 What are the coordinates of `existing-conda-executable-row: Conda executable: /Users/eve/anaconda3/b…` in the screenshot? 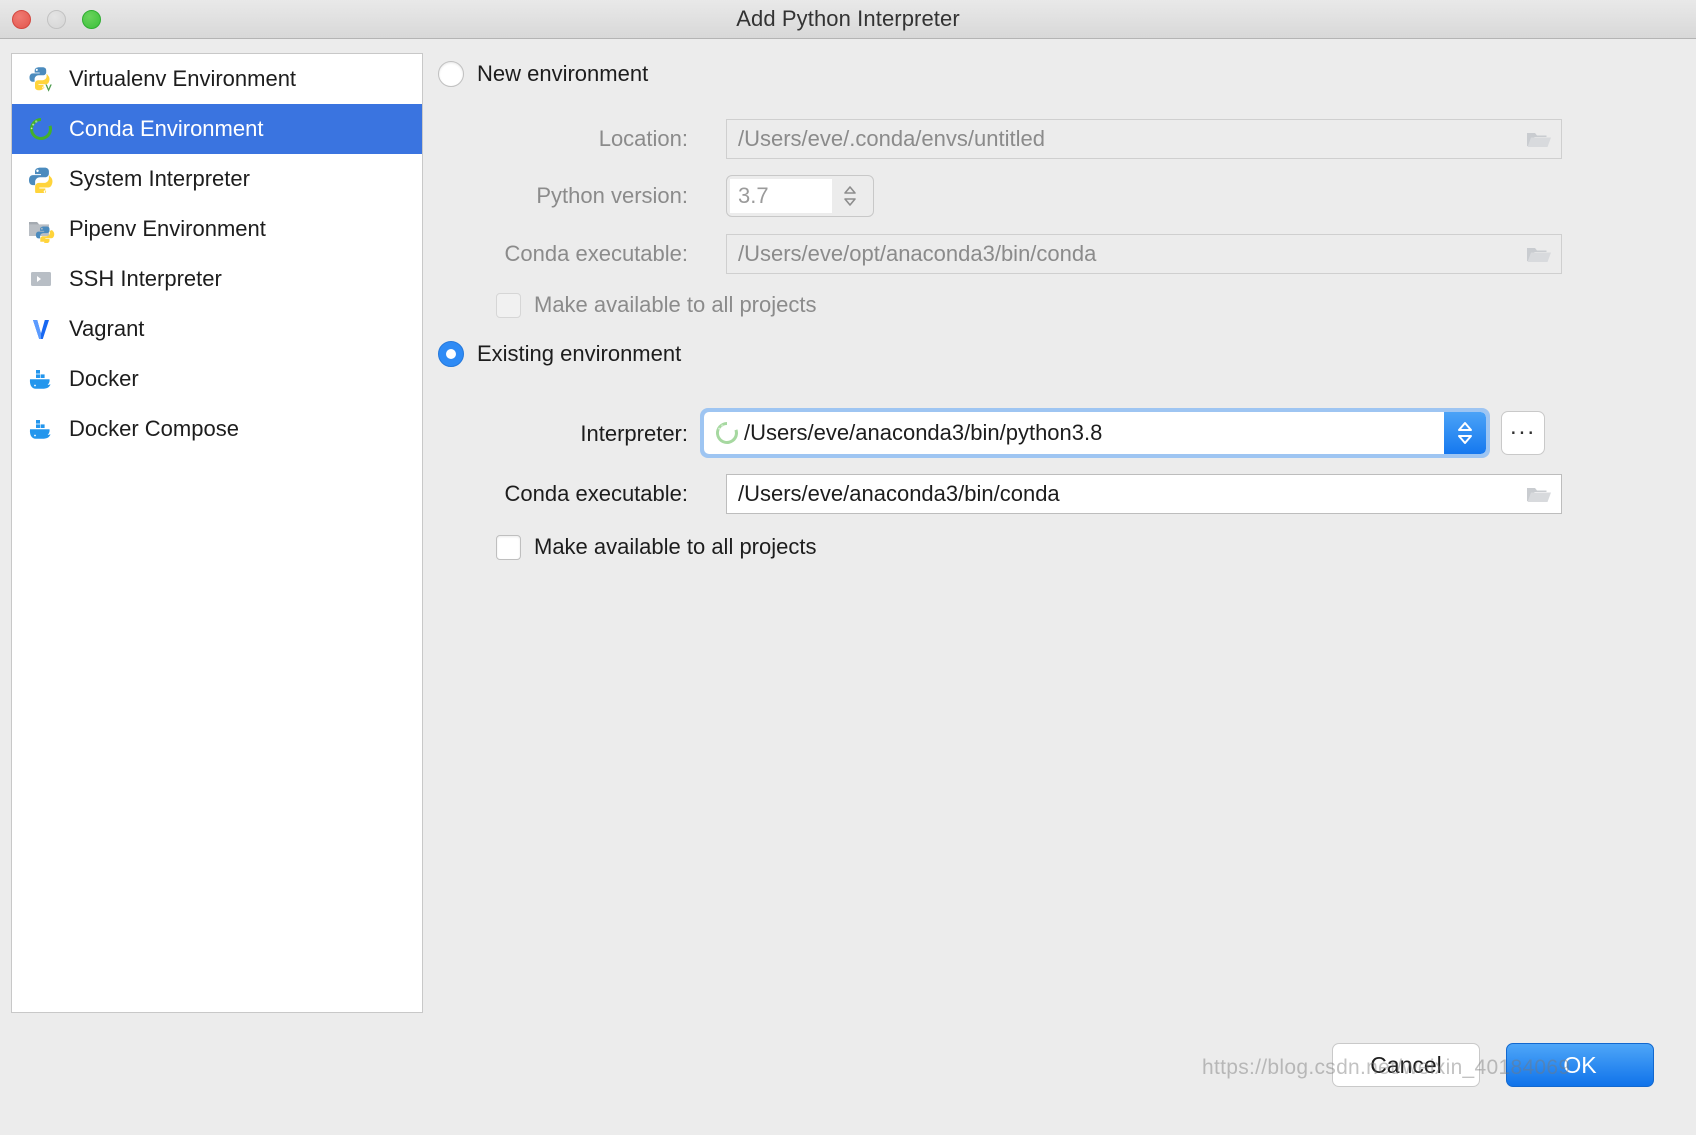 It's located at (1073, 494).